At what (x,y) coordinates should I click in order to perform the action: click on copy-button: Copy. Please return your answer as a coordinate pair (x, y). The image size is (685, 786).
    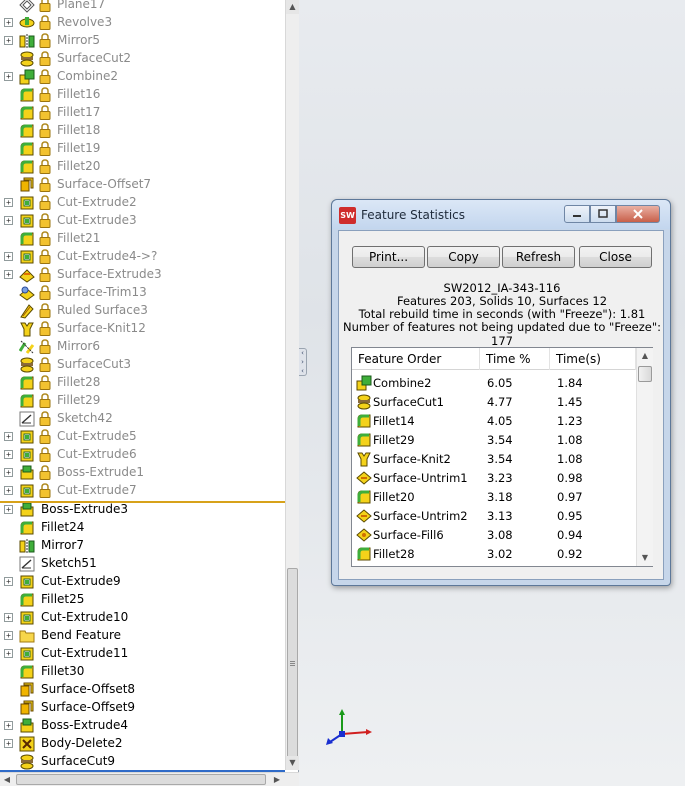
    Looking at the image, I should click on (463, 257).